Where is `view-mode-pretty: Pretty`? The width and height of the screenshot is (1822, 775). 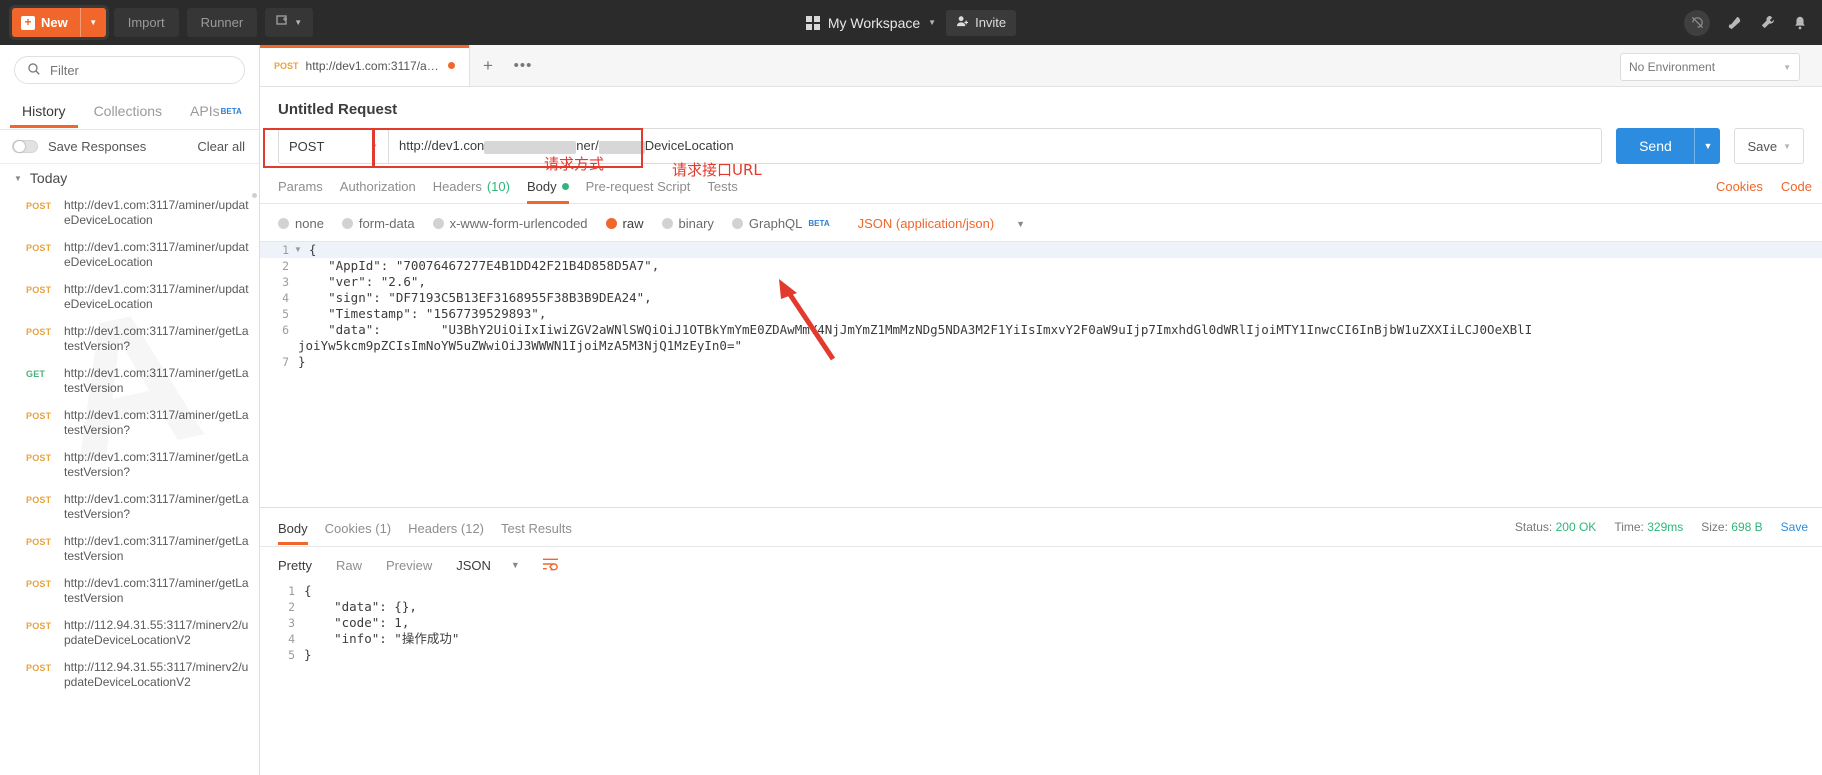 view-mode-pretty: Pretty is located at coordinates (307, 565).